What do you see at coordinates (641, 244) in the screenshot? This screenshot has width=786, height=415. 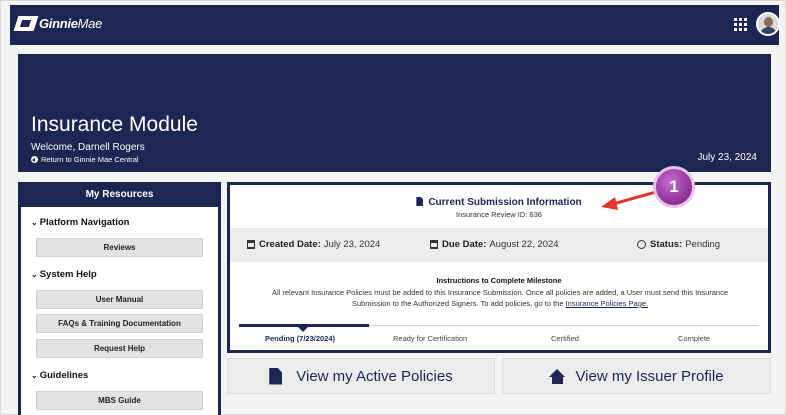 I see `circle-status-icon` at bounding box center [641, 244].